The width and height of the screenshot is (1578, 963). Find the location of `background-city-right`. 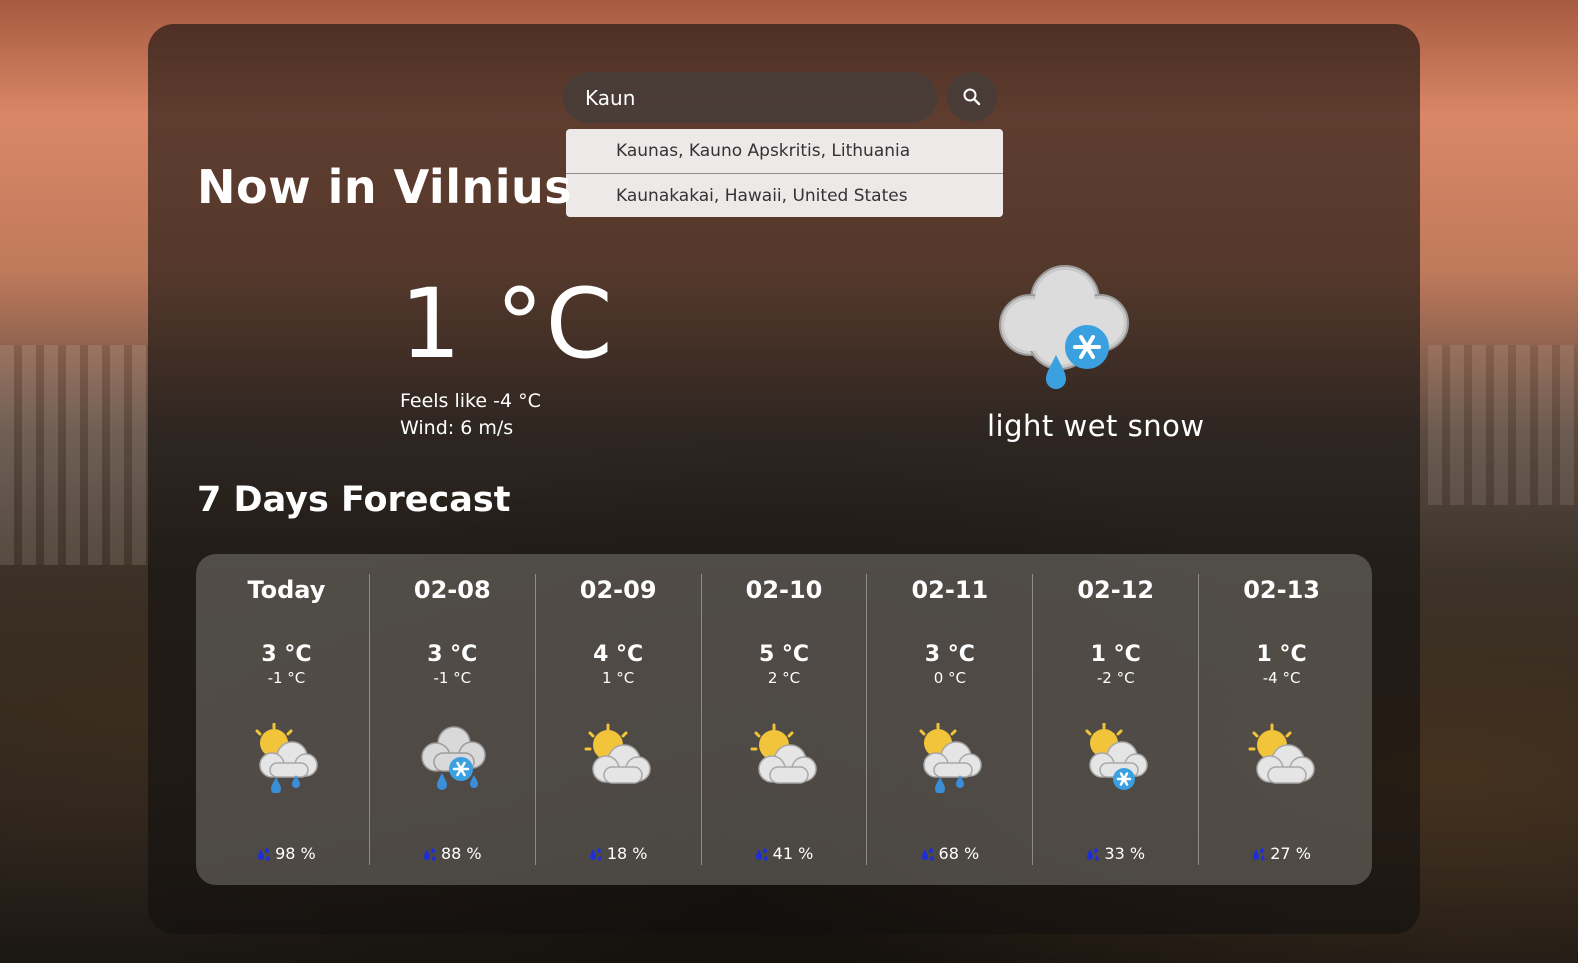

background-city-right is located at coordinates (1503, 425).